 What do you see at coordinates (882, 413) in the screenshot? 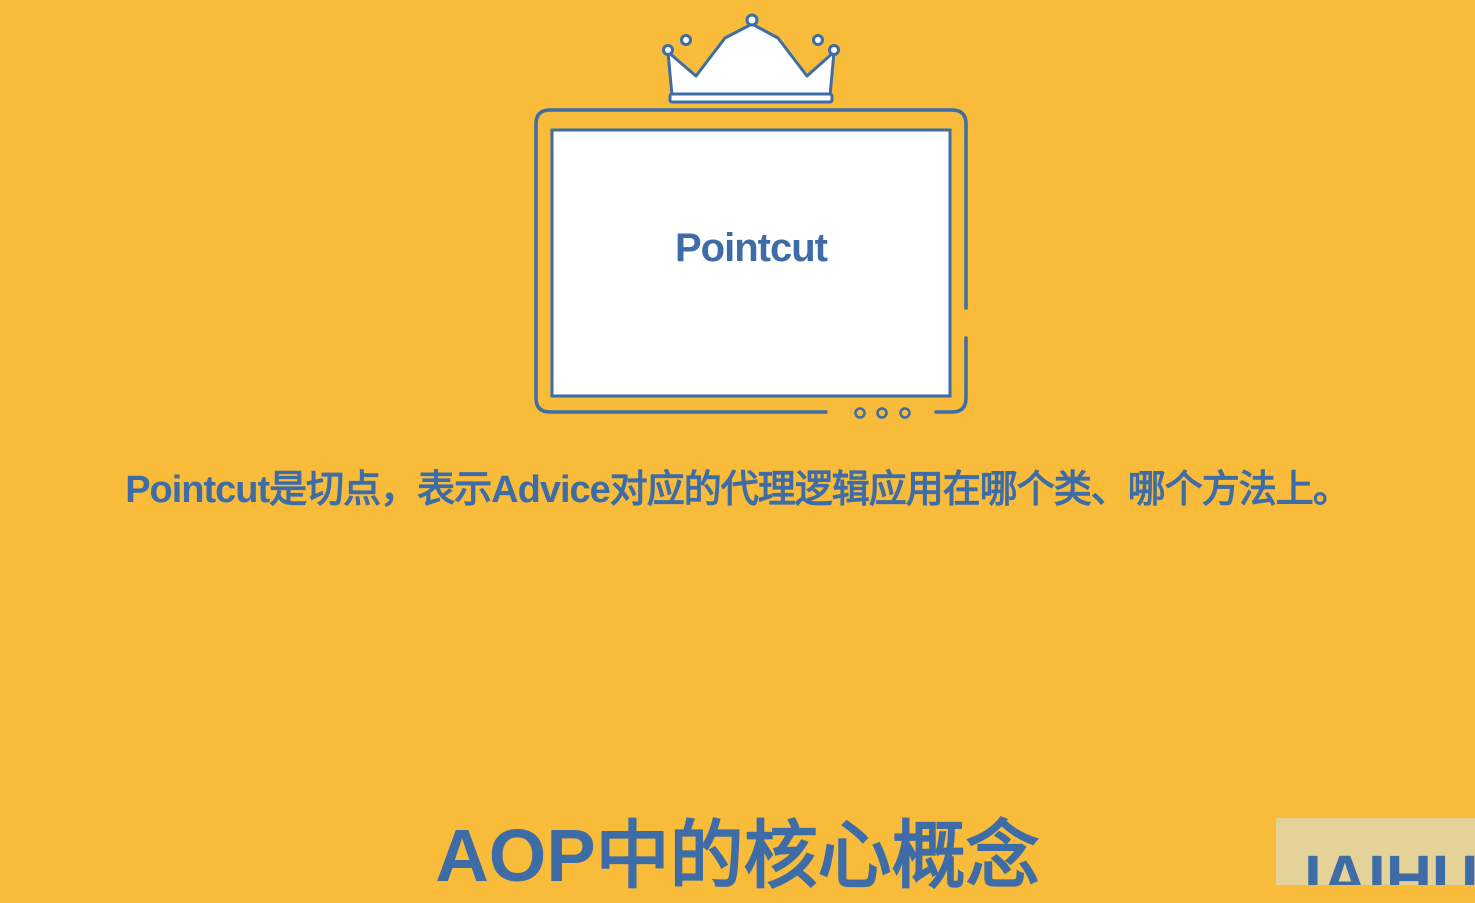
I see `monitor-indicator-dots` at bounding box center [882, 413].